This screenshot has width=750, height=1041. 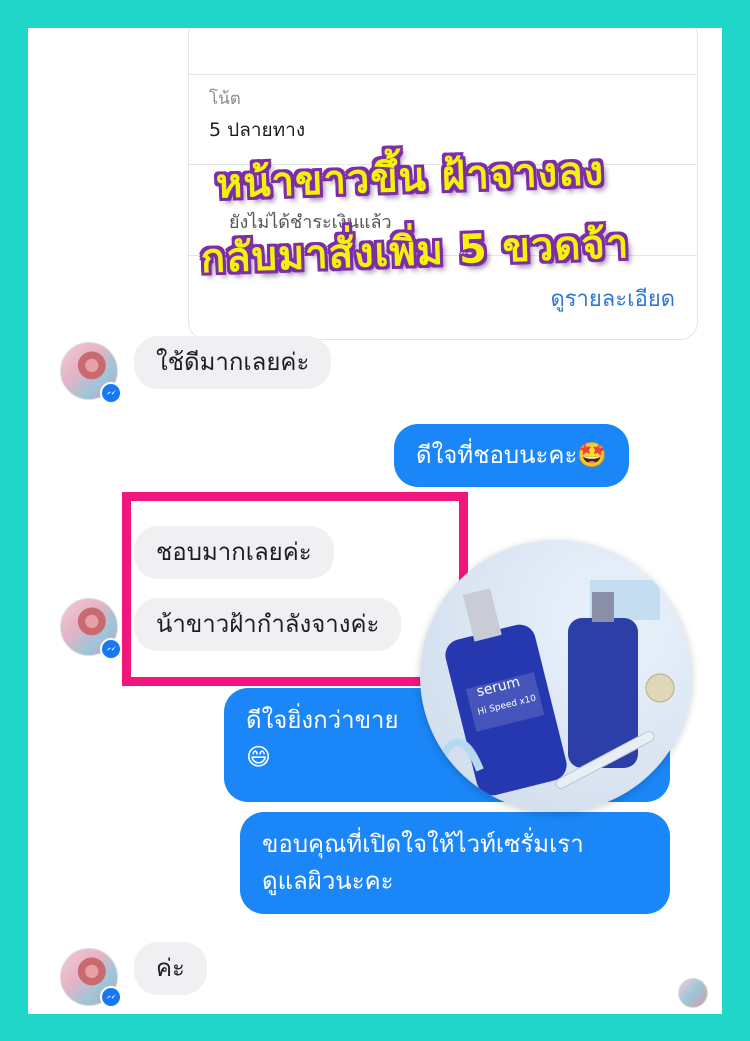 What do you see at coordinates (257, 130) in the screenshot?
I see `order-note-value: 5 ปลายทาง` at bounding box center [257, 130].